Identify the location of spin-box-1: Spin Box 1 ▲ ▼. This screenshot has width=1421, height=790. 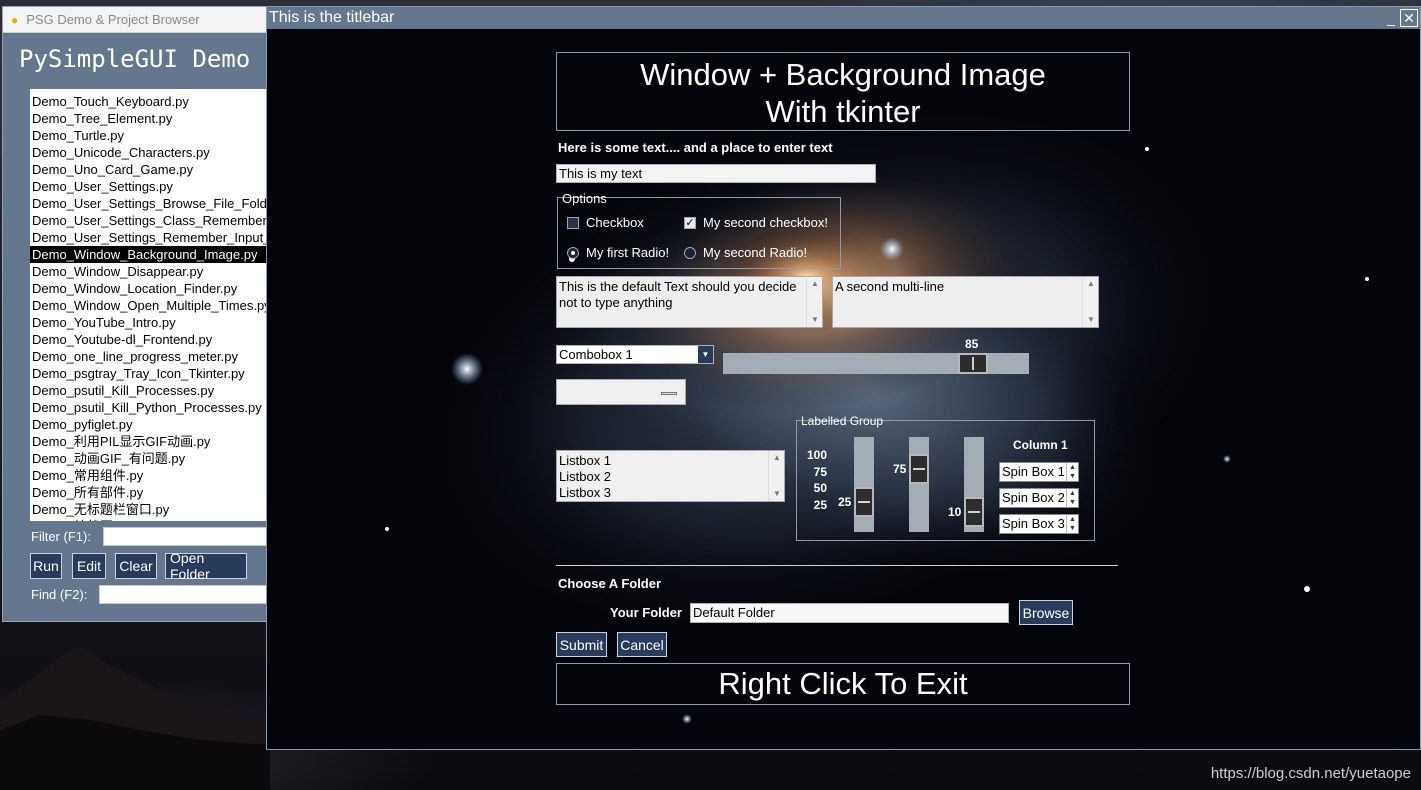
(1039, 472).